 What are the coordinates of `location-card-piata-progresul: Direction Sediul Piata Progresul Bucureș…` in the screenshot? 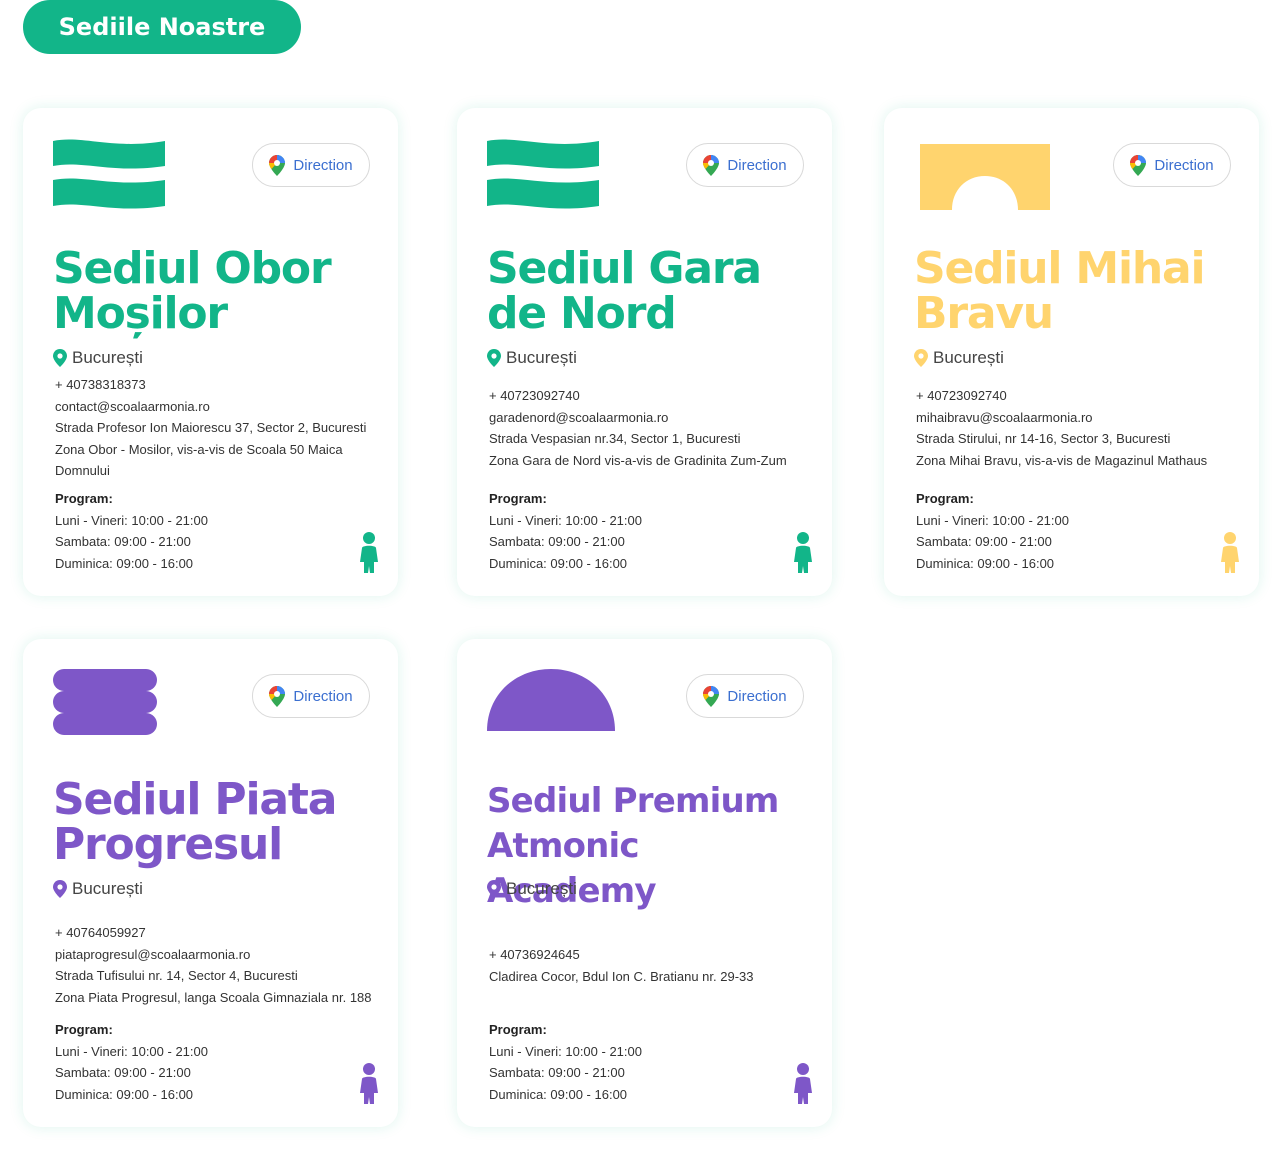 It's located at (210, 883).